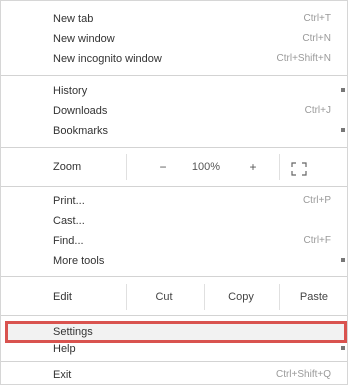  Describe the element at coordinates (80, 111) in the screenshot. I see `menu-item-label: Downloads` at that location.